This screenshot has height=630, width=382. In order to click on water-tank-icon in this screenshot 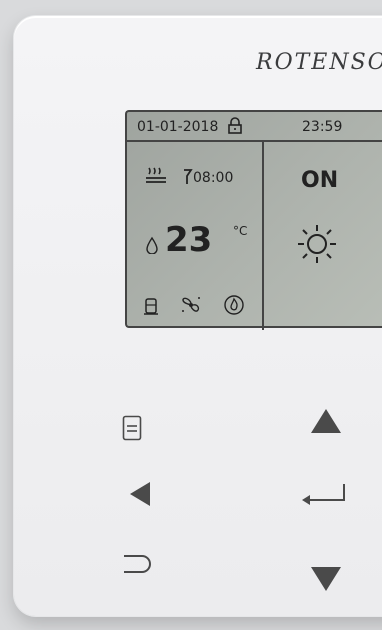, I will do `click(151, 306)`.